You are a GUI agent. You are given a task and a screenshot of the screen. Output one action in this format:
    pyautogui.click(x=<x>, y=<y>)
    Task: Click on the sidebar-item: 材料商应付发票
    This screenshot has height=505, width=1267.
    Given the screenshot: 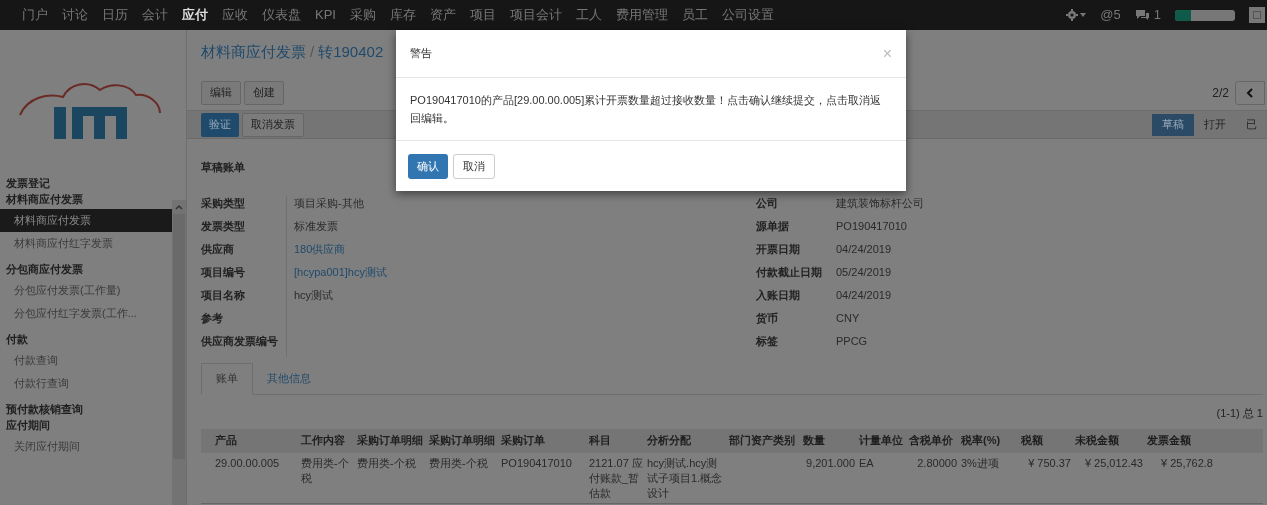 What is the action you would take?
    pyautogui.click(x=86, y=220)
    